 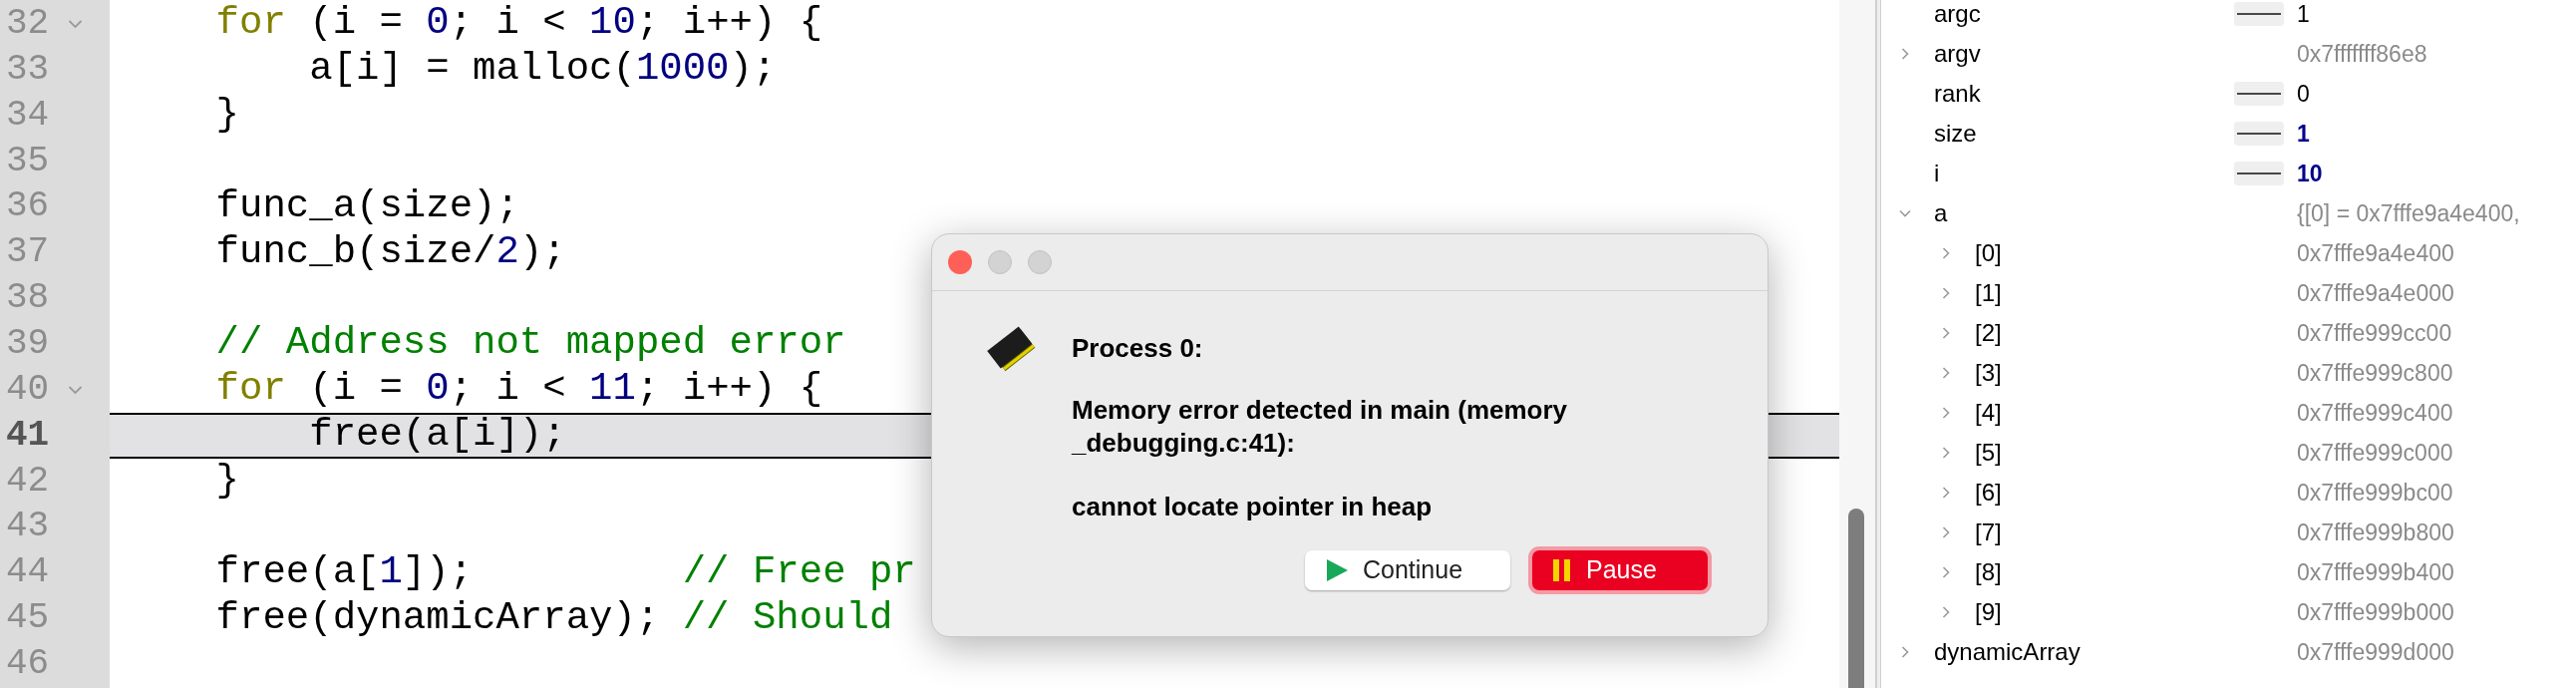 I want to click on line-number: 45, so click(x=27, y=619).